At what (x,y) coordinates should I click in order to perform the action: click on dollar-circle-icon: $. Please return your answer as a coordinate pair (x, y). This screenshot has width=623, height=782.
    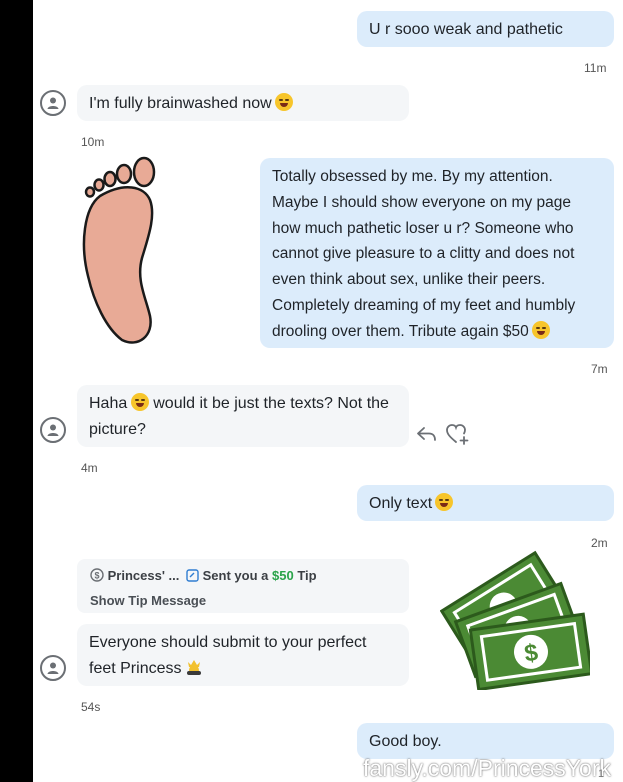
    Looking at the image, I should click on (97, 575).